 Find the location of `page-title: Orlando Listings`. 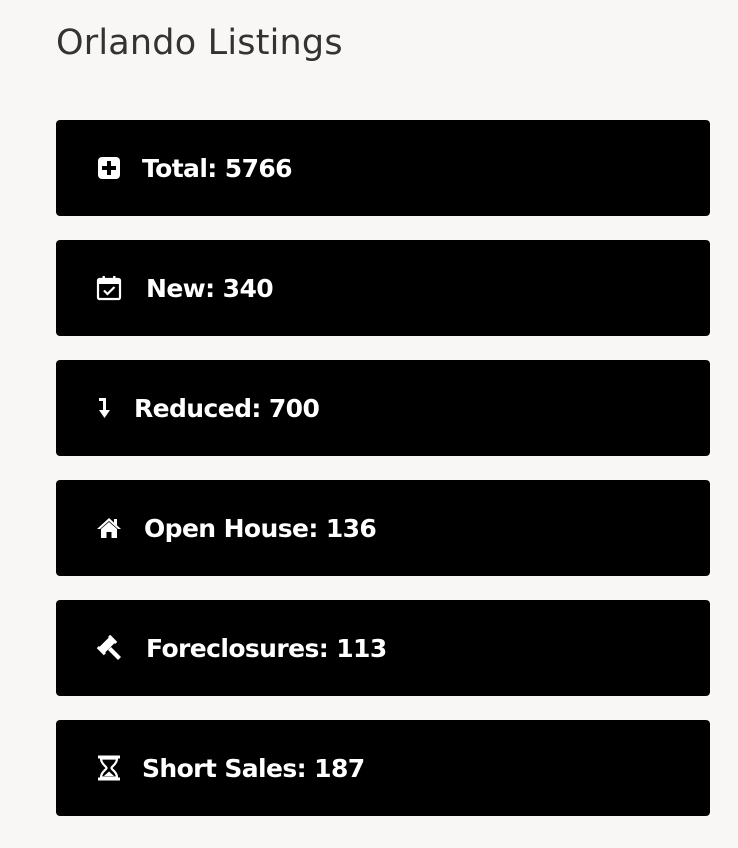

page-title: Orlando Listings is located at coordinates (199, 43).